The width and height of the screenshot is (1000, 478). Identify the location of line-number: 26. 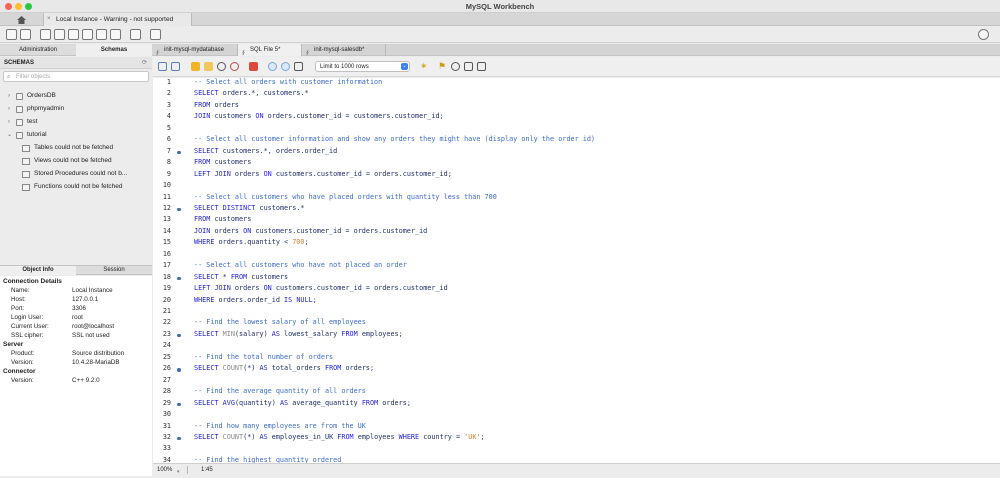
(166, 368).